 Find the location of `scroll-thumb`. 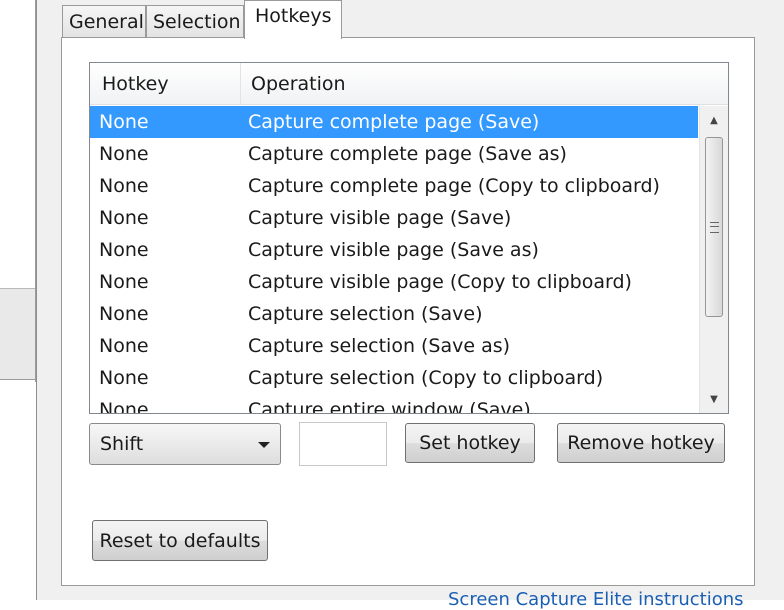

scroll-thumb is located at coordinates (714, 227).